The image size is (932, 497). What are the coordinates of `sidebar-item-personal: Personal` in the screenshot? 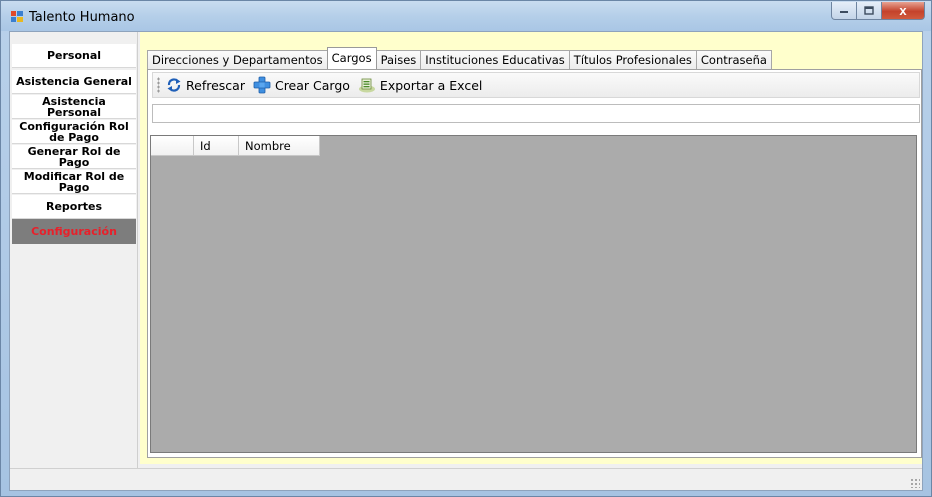 It's located at (74, 56).